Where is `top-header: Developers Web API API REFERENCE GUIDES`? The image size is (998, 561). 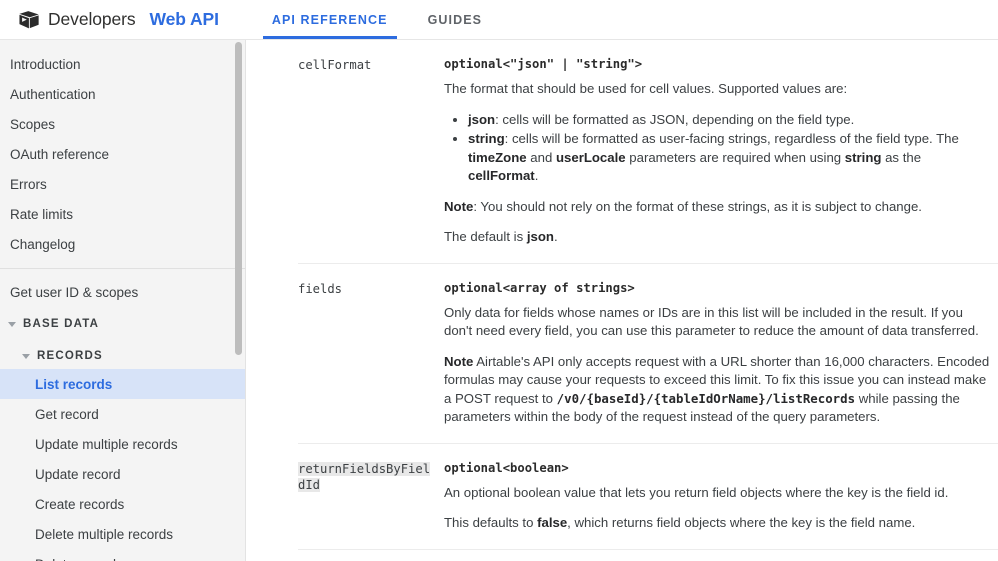
top-header: Developers Web API API REFERENCE GUIDES is located at coordinates (499, 20).